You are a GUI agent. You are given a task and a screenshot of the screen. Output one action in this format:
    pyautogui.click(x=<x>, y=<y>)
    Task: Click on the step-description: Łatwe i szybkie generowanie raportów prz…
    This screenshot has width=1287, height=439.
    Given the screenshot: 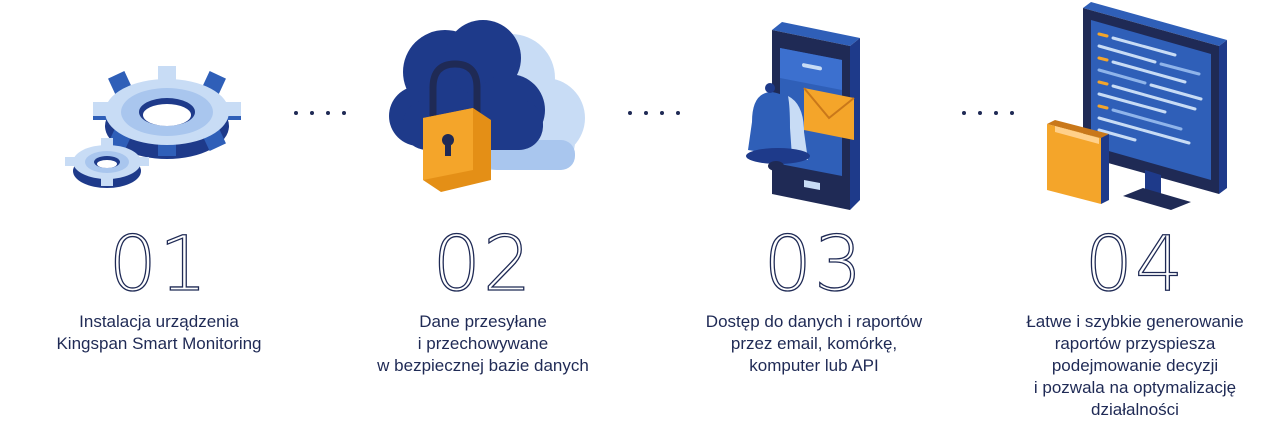 What is the action you would take?
    pyautogui.click(x=1135, y=366)
    